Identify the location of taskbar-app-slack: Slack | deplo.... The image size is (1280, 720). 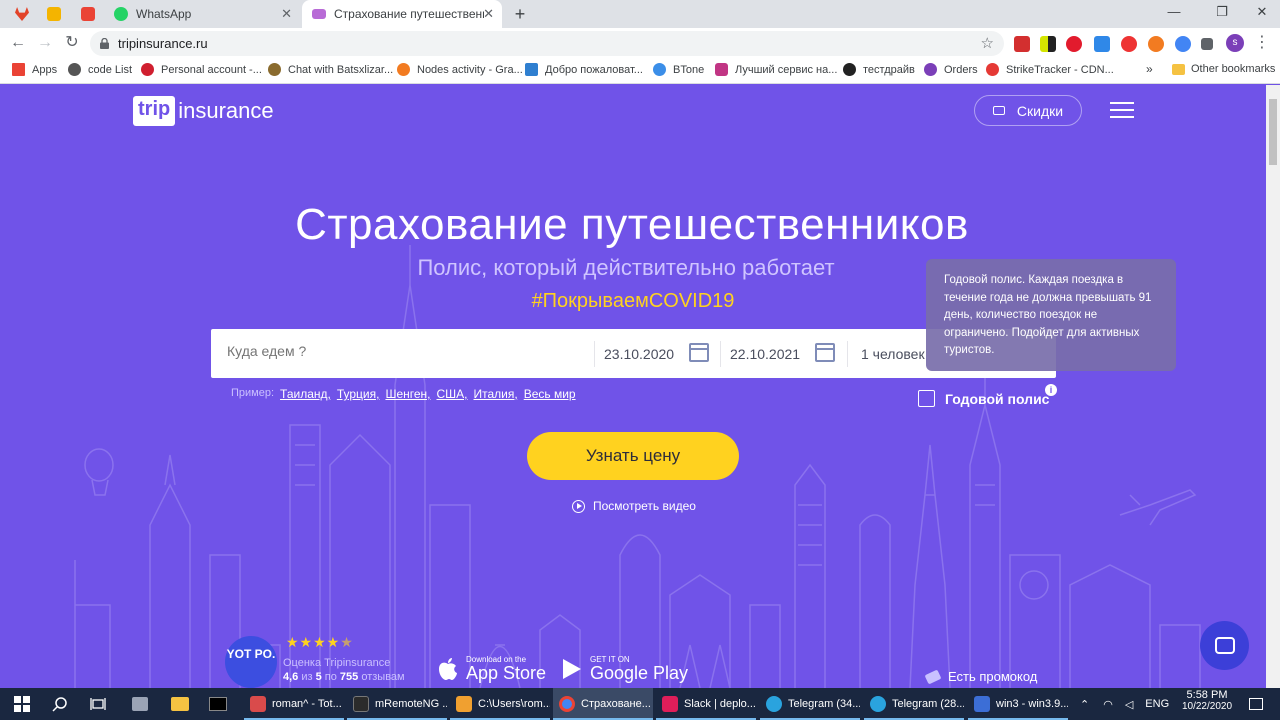
(706, 704).